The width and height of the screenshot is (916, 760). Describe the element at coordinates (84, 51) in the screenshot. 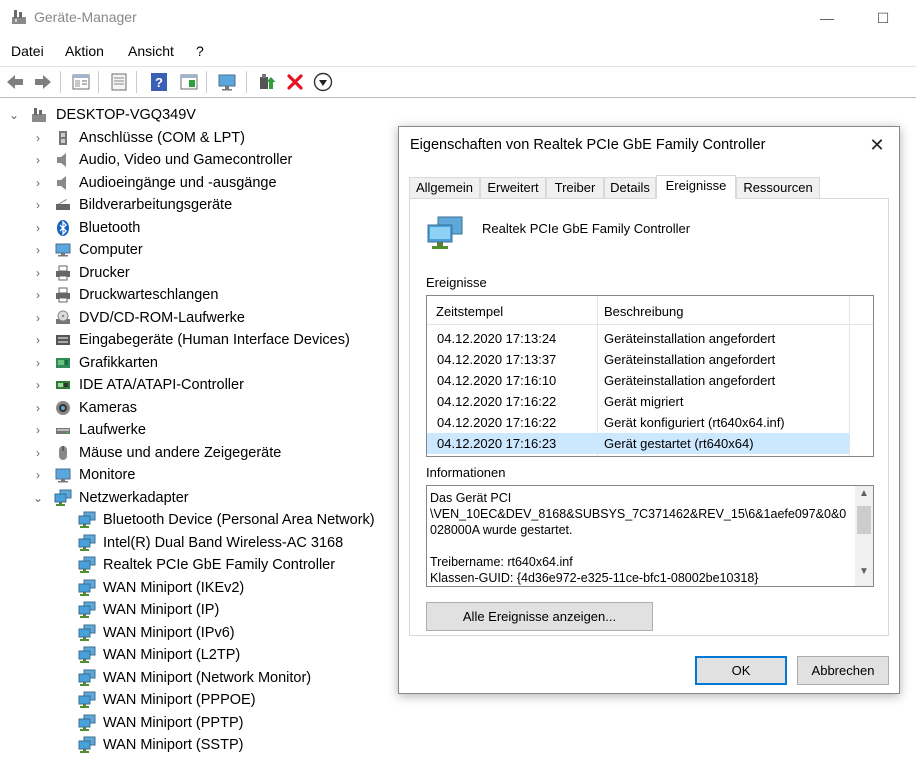

I see `menu-aktion: Aktion` at that location.